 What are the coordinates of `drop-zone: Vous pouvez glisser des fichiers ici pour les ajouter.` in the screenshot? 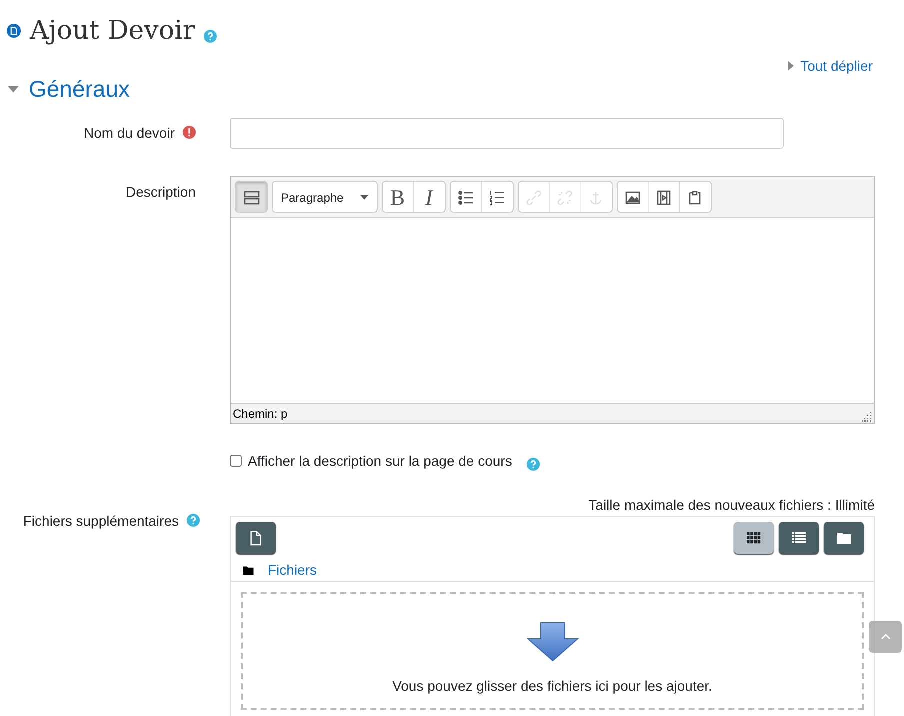 It's located at (552, 651).